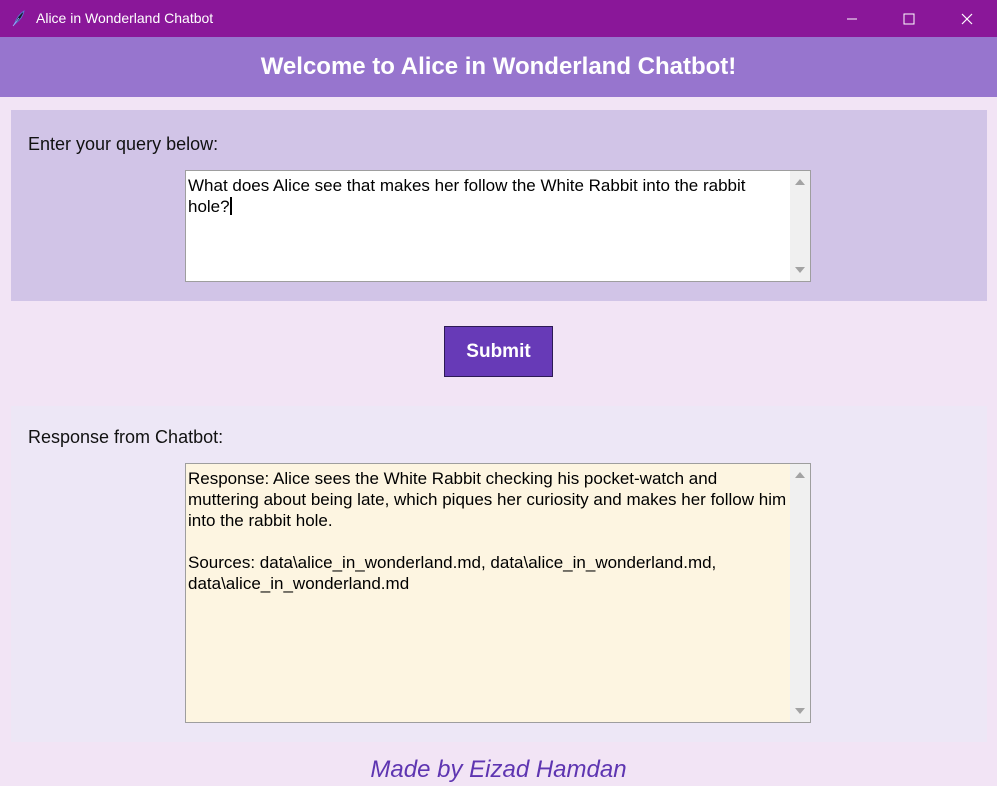 The width and height of the screenshot is (997, 786). What do you see at coordinates (498, 769) in the screenshot?
I see `footer-credit: Made by Eizad Hamdan` at bounding box center [498, 769].